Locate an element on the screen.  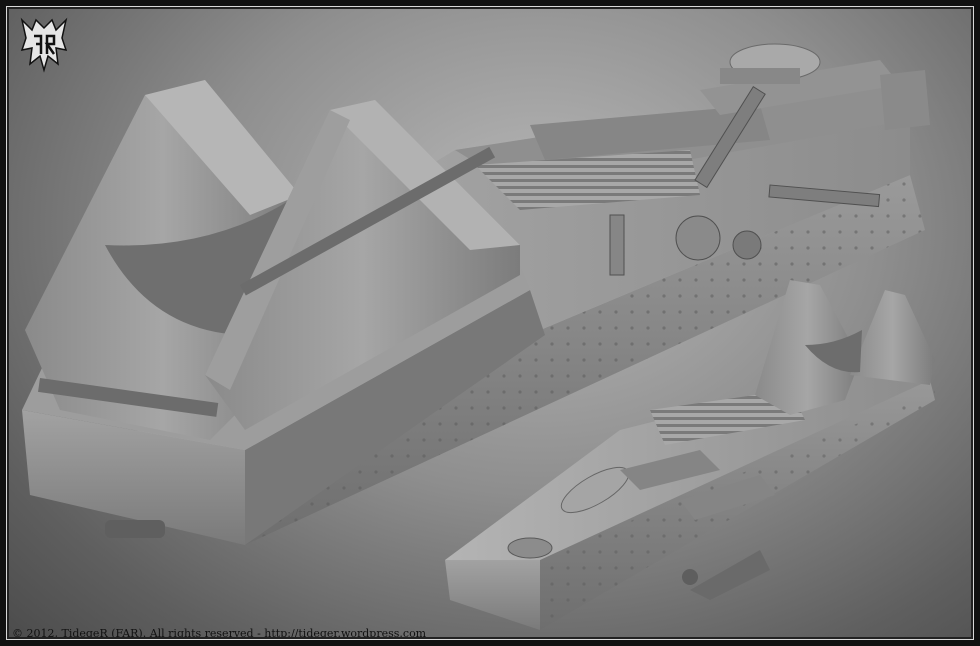
far-monogram-logo-icon is located at coordinates (44, 45).